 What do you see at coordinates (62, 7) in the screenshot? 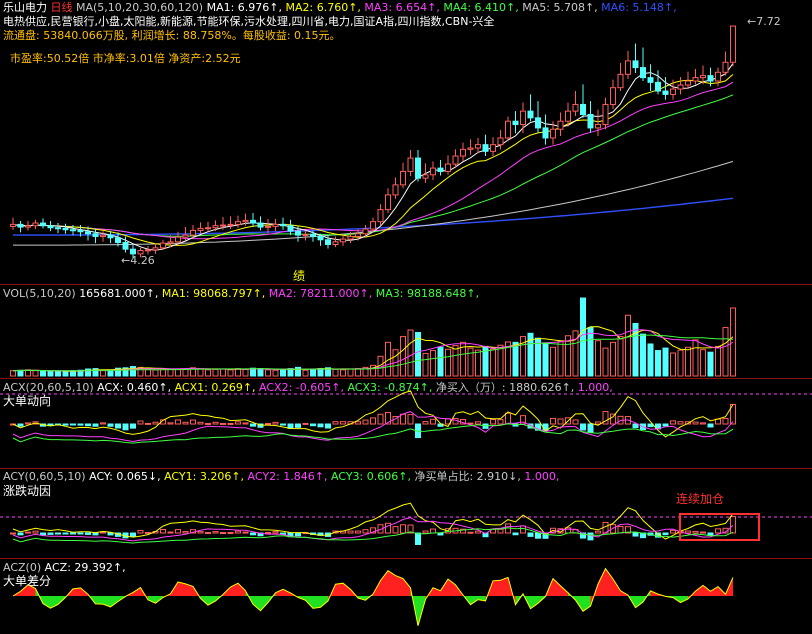
I see `period-label: 日线` at bounding box center [62, 7].